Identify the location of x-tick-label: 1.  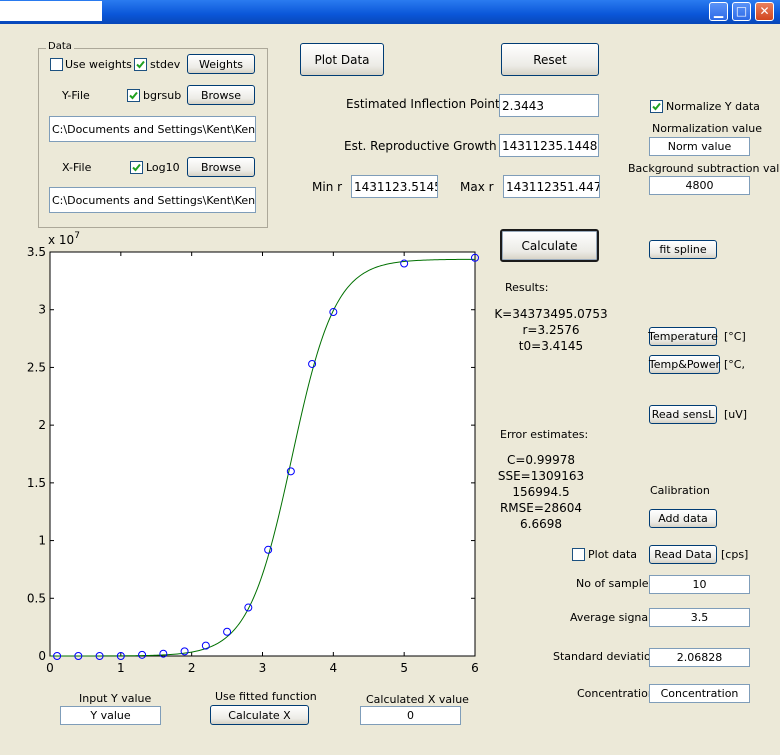
(121, 668).